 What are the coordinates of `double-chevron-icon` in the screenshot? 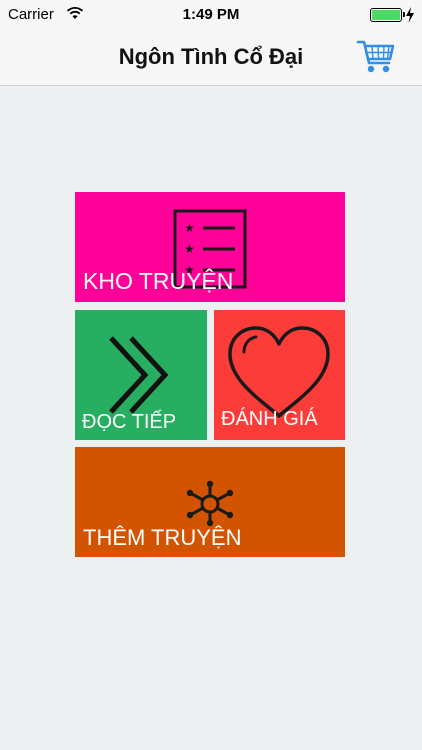 It's located at (139, 375).